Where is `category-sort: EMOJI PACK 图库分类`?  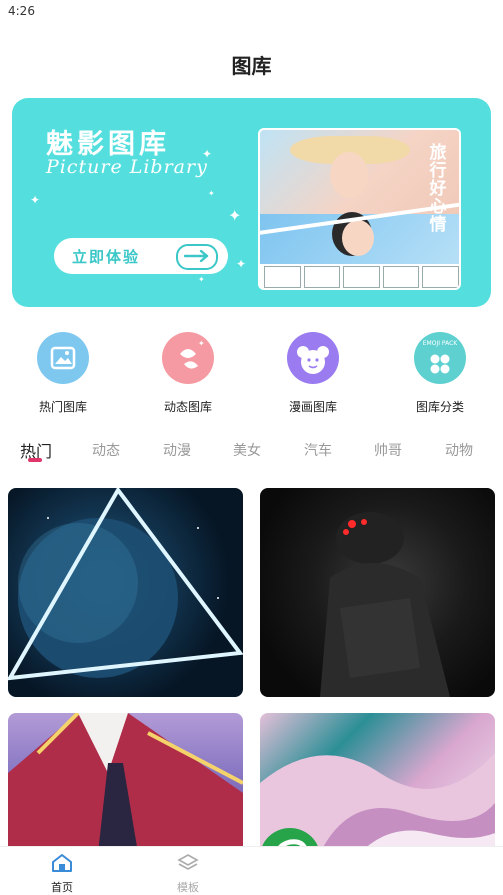 category-sort: EMOJI PACK 图库分类 is located at coordinates (440, 373).